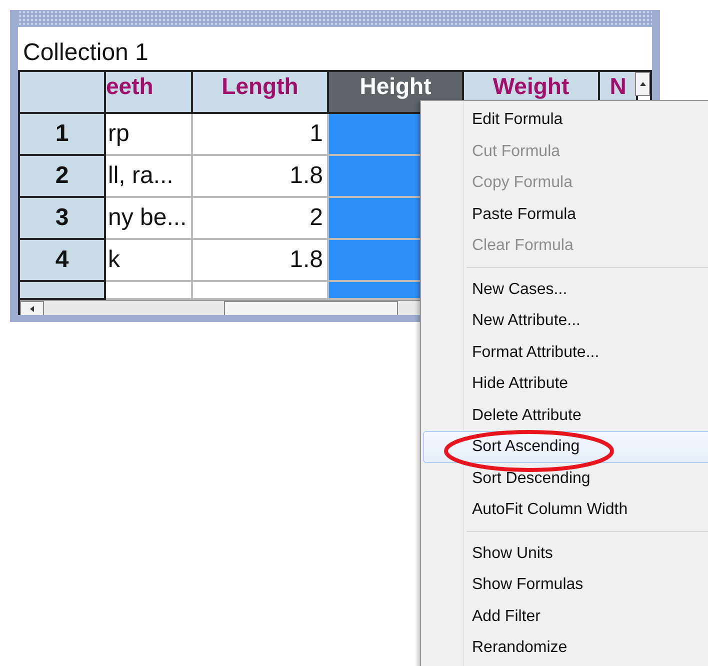  Describe the element at coordinates (565, 384) in the screenshot. I see `menu-item: Hide Attribute` at that location.